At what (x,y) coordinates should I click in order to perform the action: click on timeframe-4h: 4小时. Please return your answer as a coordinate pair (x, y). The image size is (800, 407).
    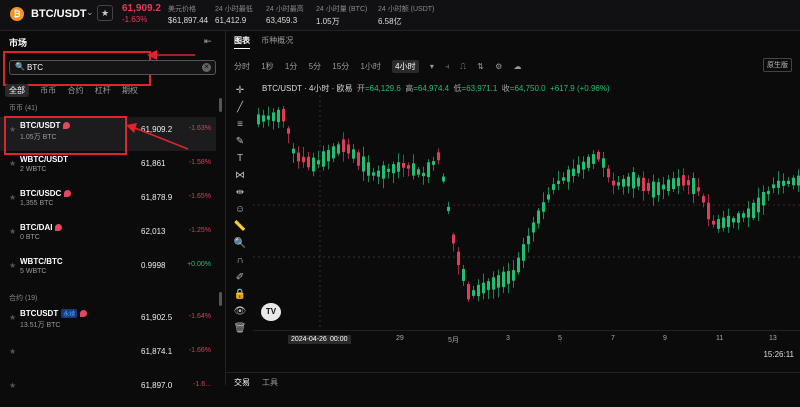
    Looking at the image, I should click on (405, 66).